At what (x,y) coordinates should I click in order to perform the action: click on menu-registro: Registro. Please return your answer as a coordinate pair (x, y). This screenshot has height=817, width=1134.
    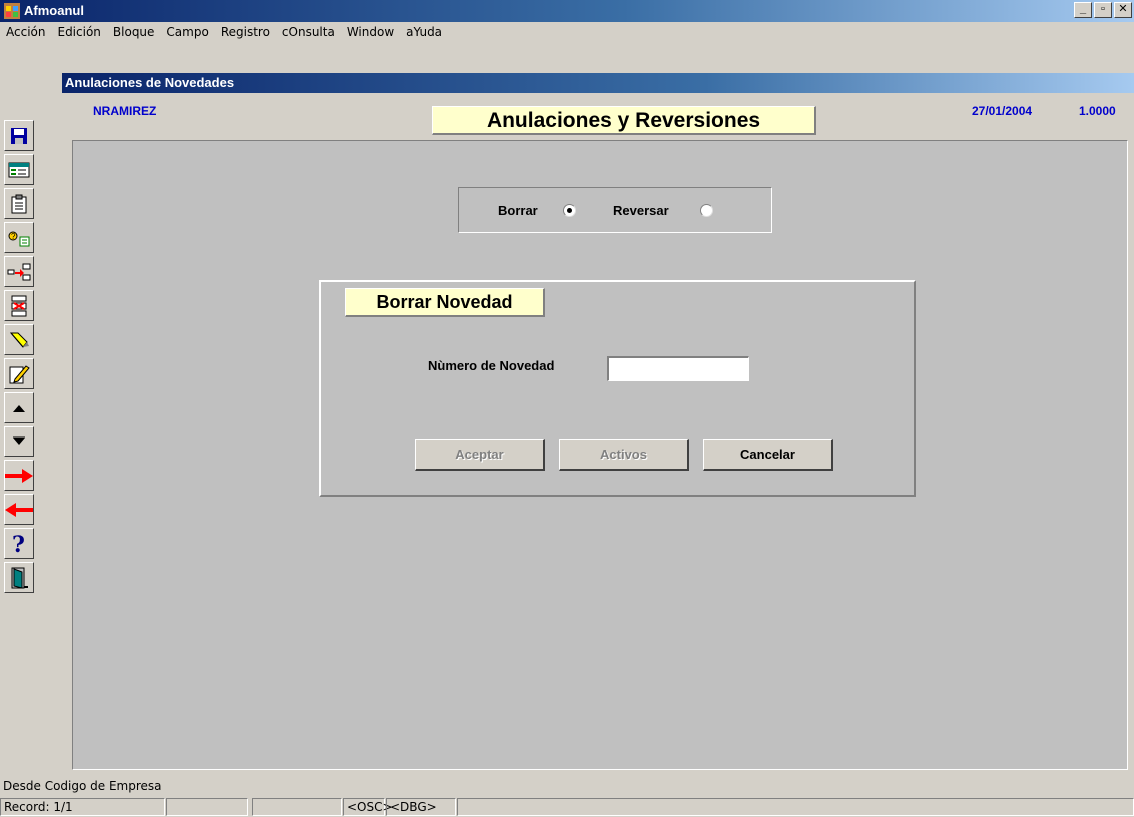
    Looking at the image, I should click on (245, 32).